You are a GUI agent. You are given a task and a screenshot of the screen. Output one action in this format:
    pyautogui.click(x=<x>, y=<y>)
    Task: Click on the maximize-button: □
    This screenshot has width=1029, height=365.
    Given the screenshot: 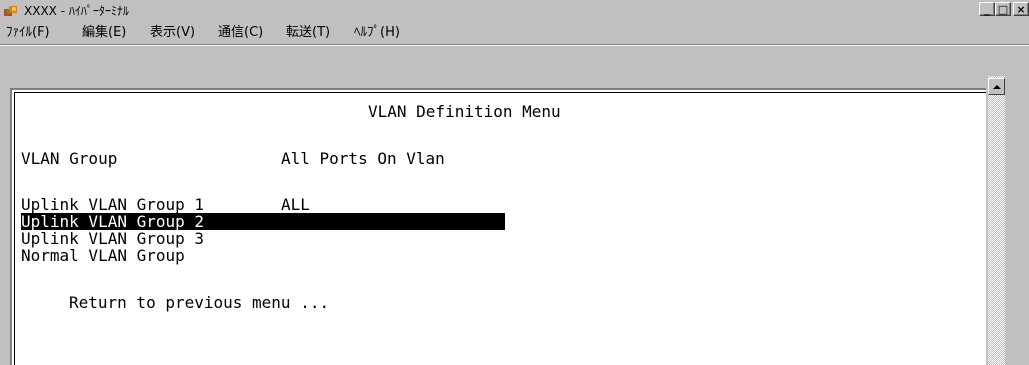 What is the action you would take?
    pyautogui.click(x=1003, y=9)
    